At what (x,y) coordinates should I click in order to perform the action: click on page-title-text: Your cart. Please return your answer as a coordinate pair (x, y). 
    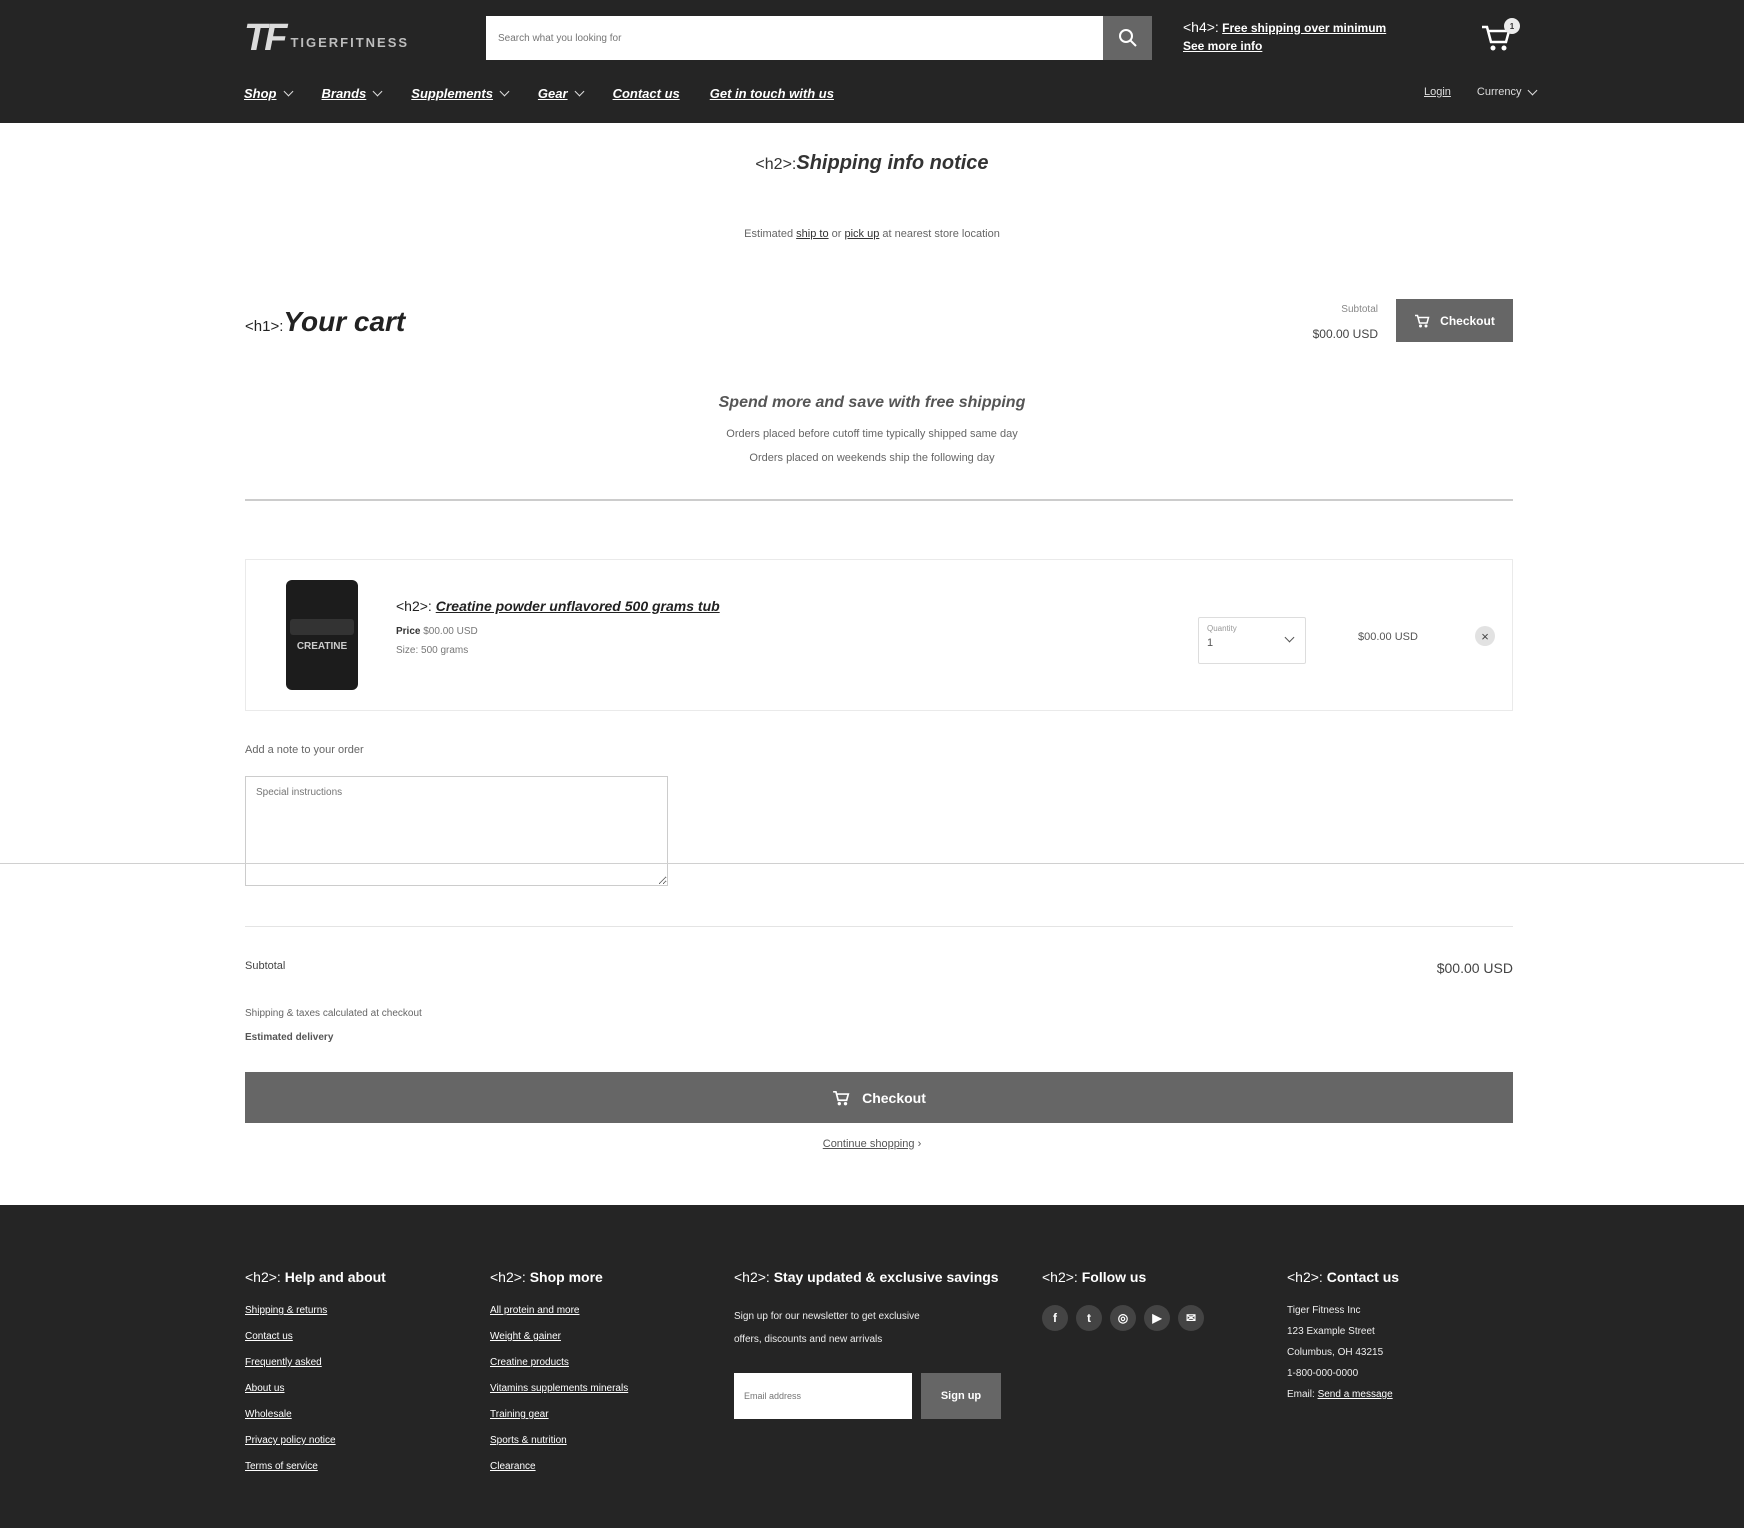
    Looking at the image, I should click on (344, 321).